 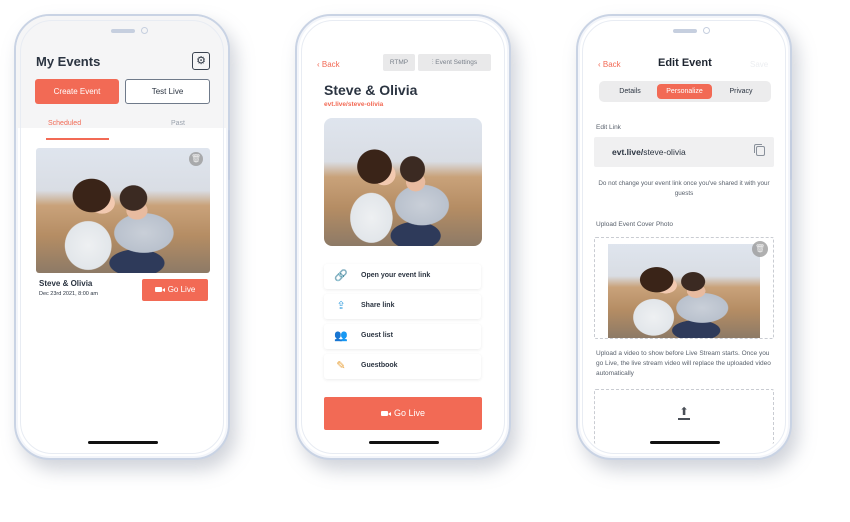 What do you see at coordinates (178, 123) in the screenshot?
I see `tab-past: Past` at bounding box center [178, 123].